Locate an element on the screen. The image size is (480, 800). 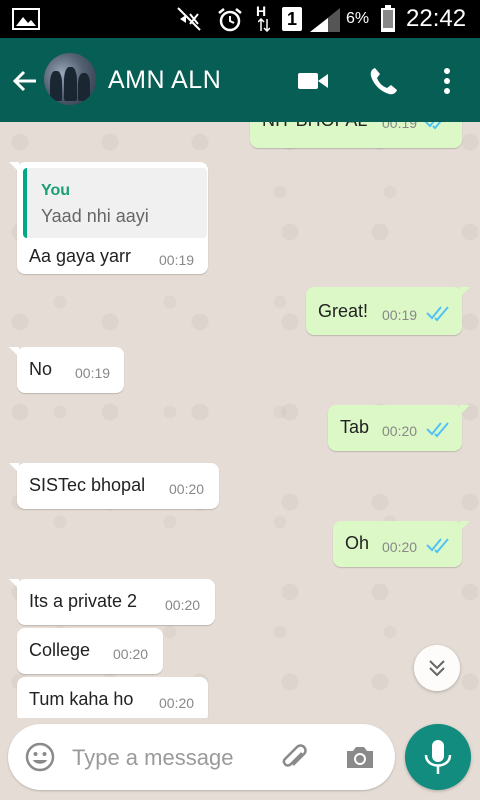
battery-icon is located at coordinates (388, 18).